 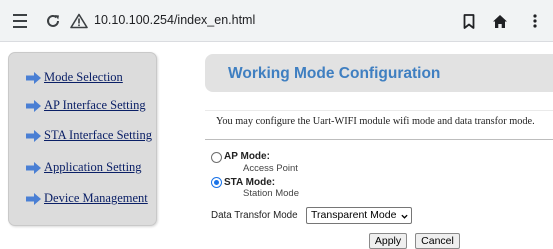 I want to click on menu-icon, so click(x=20, y=21).